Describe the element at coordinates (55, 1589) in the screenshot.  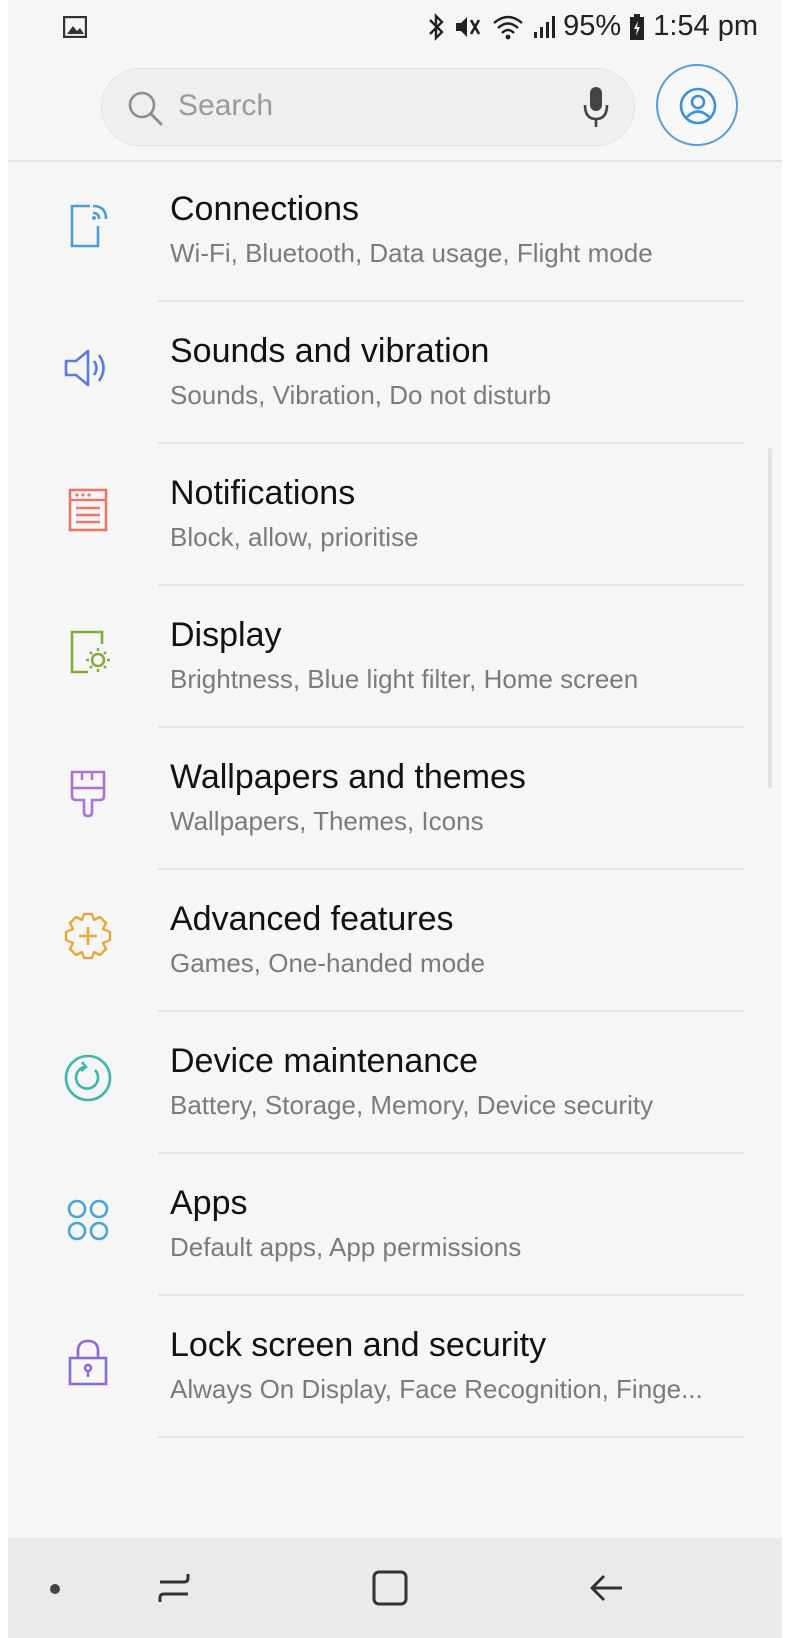
I see `nav-dot-icon` at that location.